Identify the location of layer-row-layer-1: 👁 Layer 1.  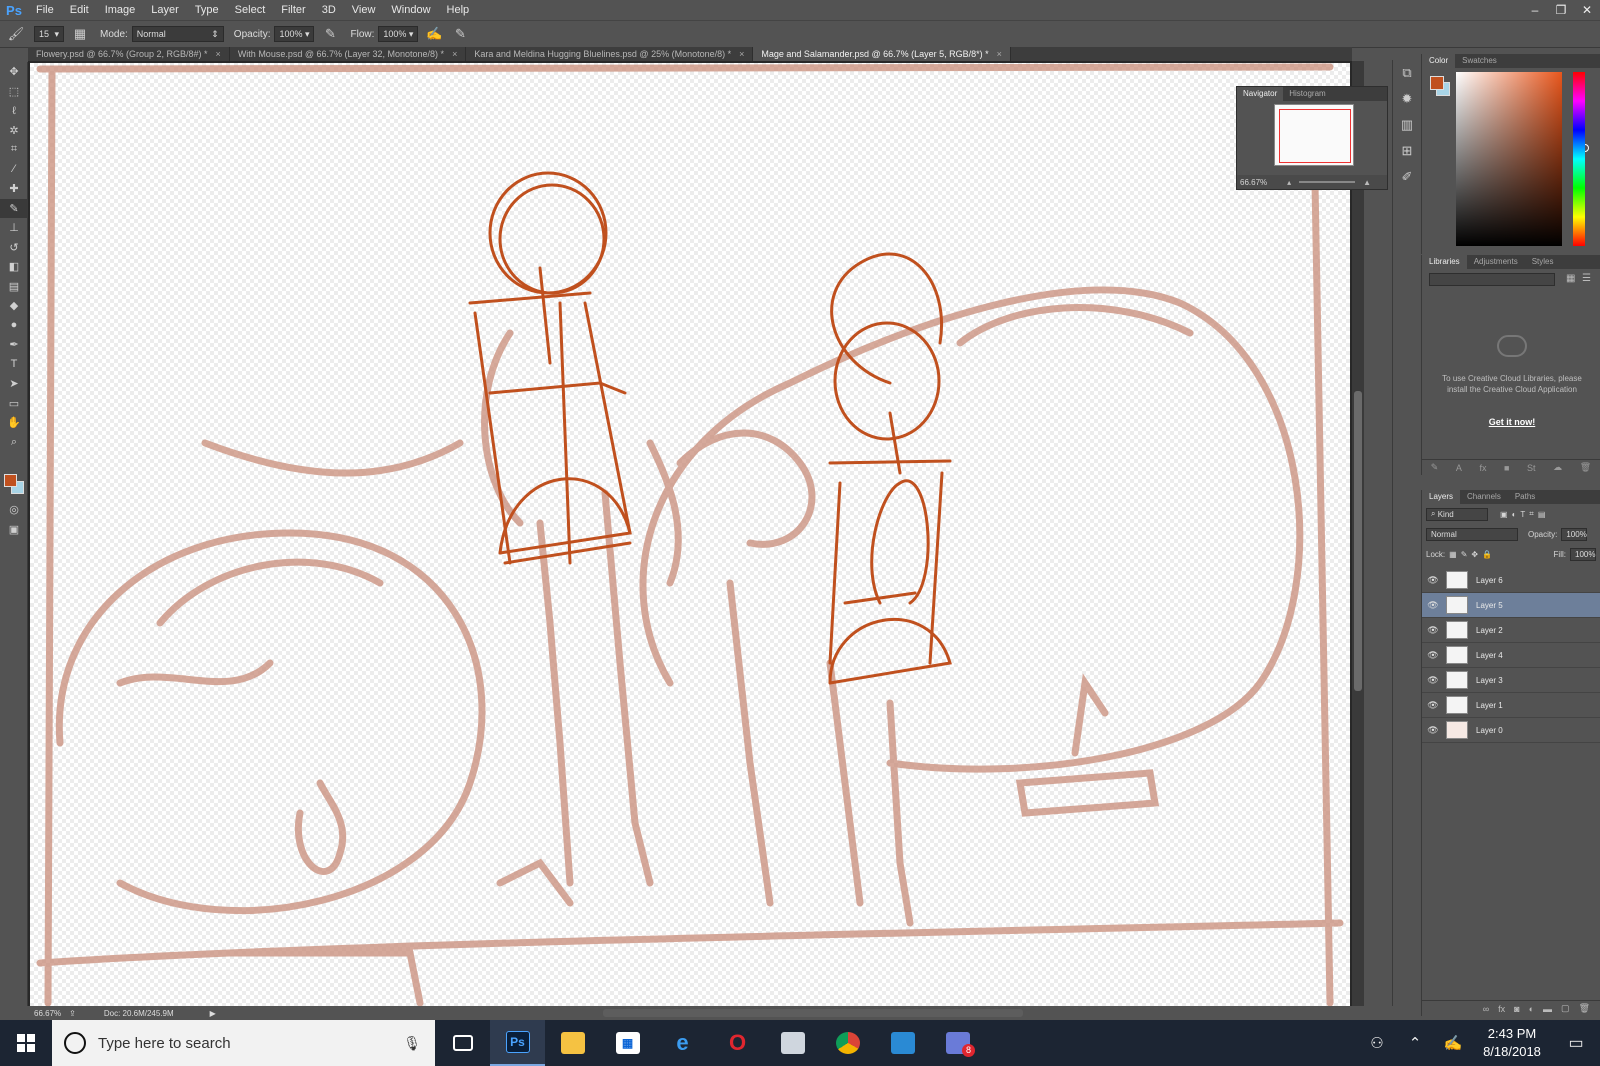
(1511, 705).